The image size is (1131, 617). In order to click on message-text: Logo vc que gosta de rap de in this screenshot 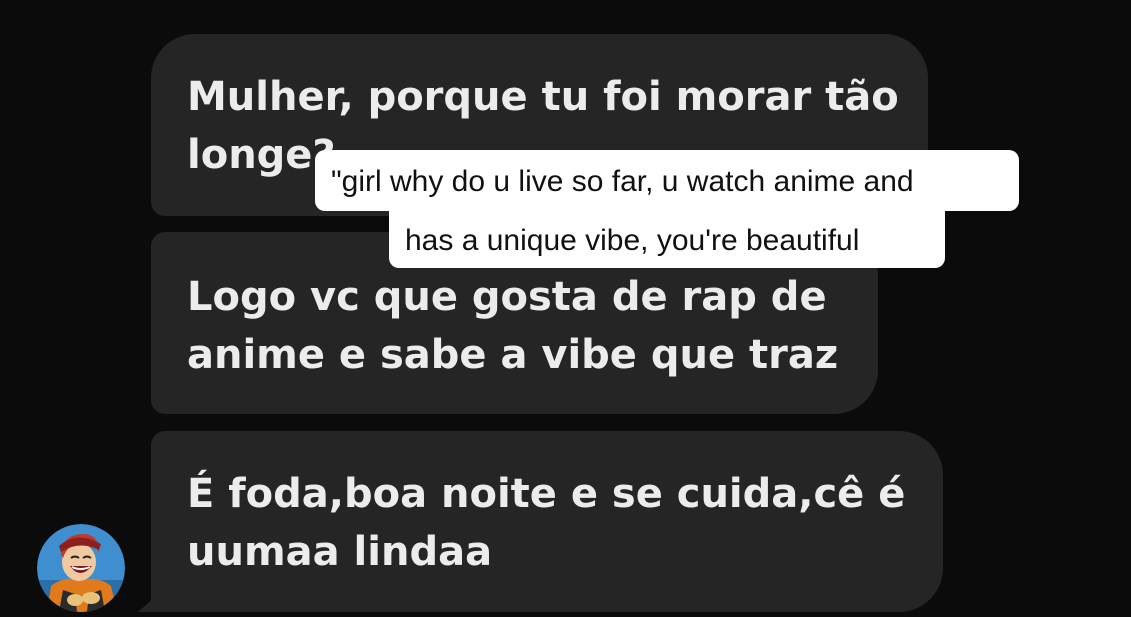, I will do `click(507, 297)`.